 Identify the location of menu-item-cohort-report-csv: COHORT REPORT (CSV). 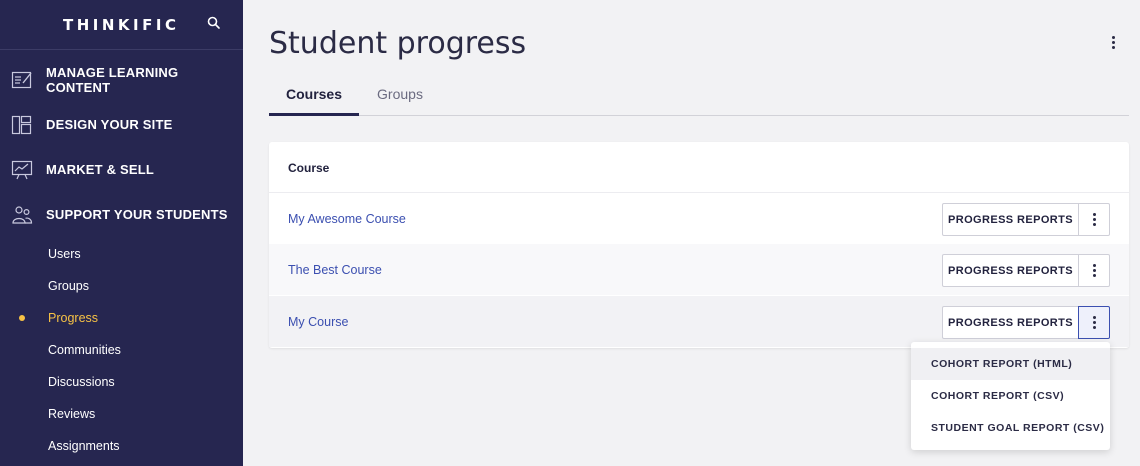
(1010, 396).